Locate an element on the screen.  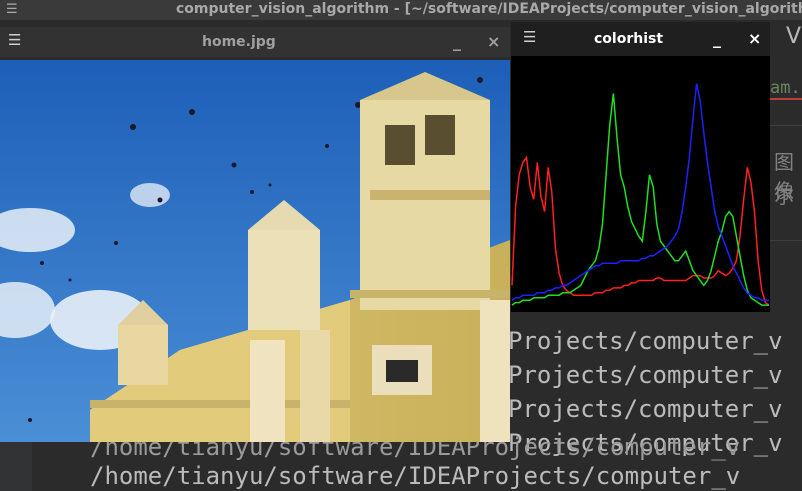
ide-comment-line-2: 尔 is located at coordinates (784, 196).